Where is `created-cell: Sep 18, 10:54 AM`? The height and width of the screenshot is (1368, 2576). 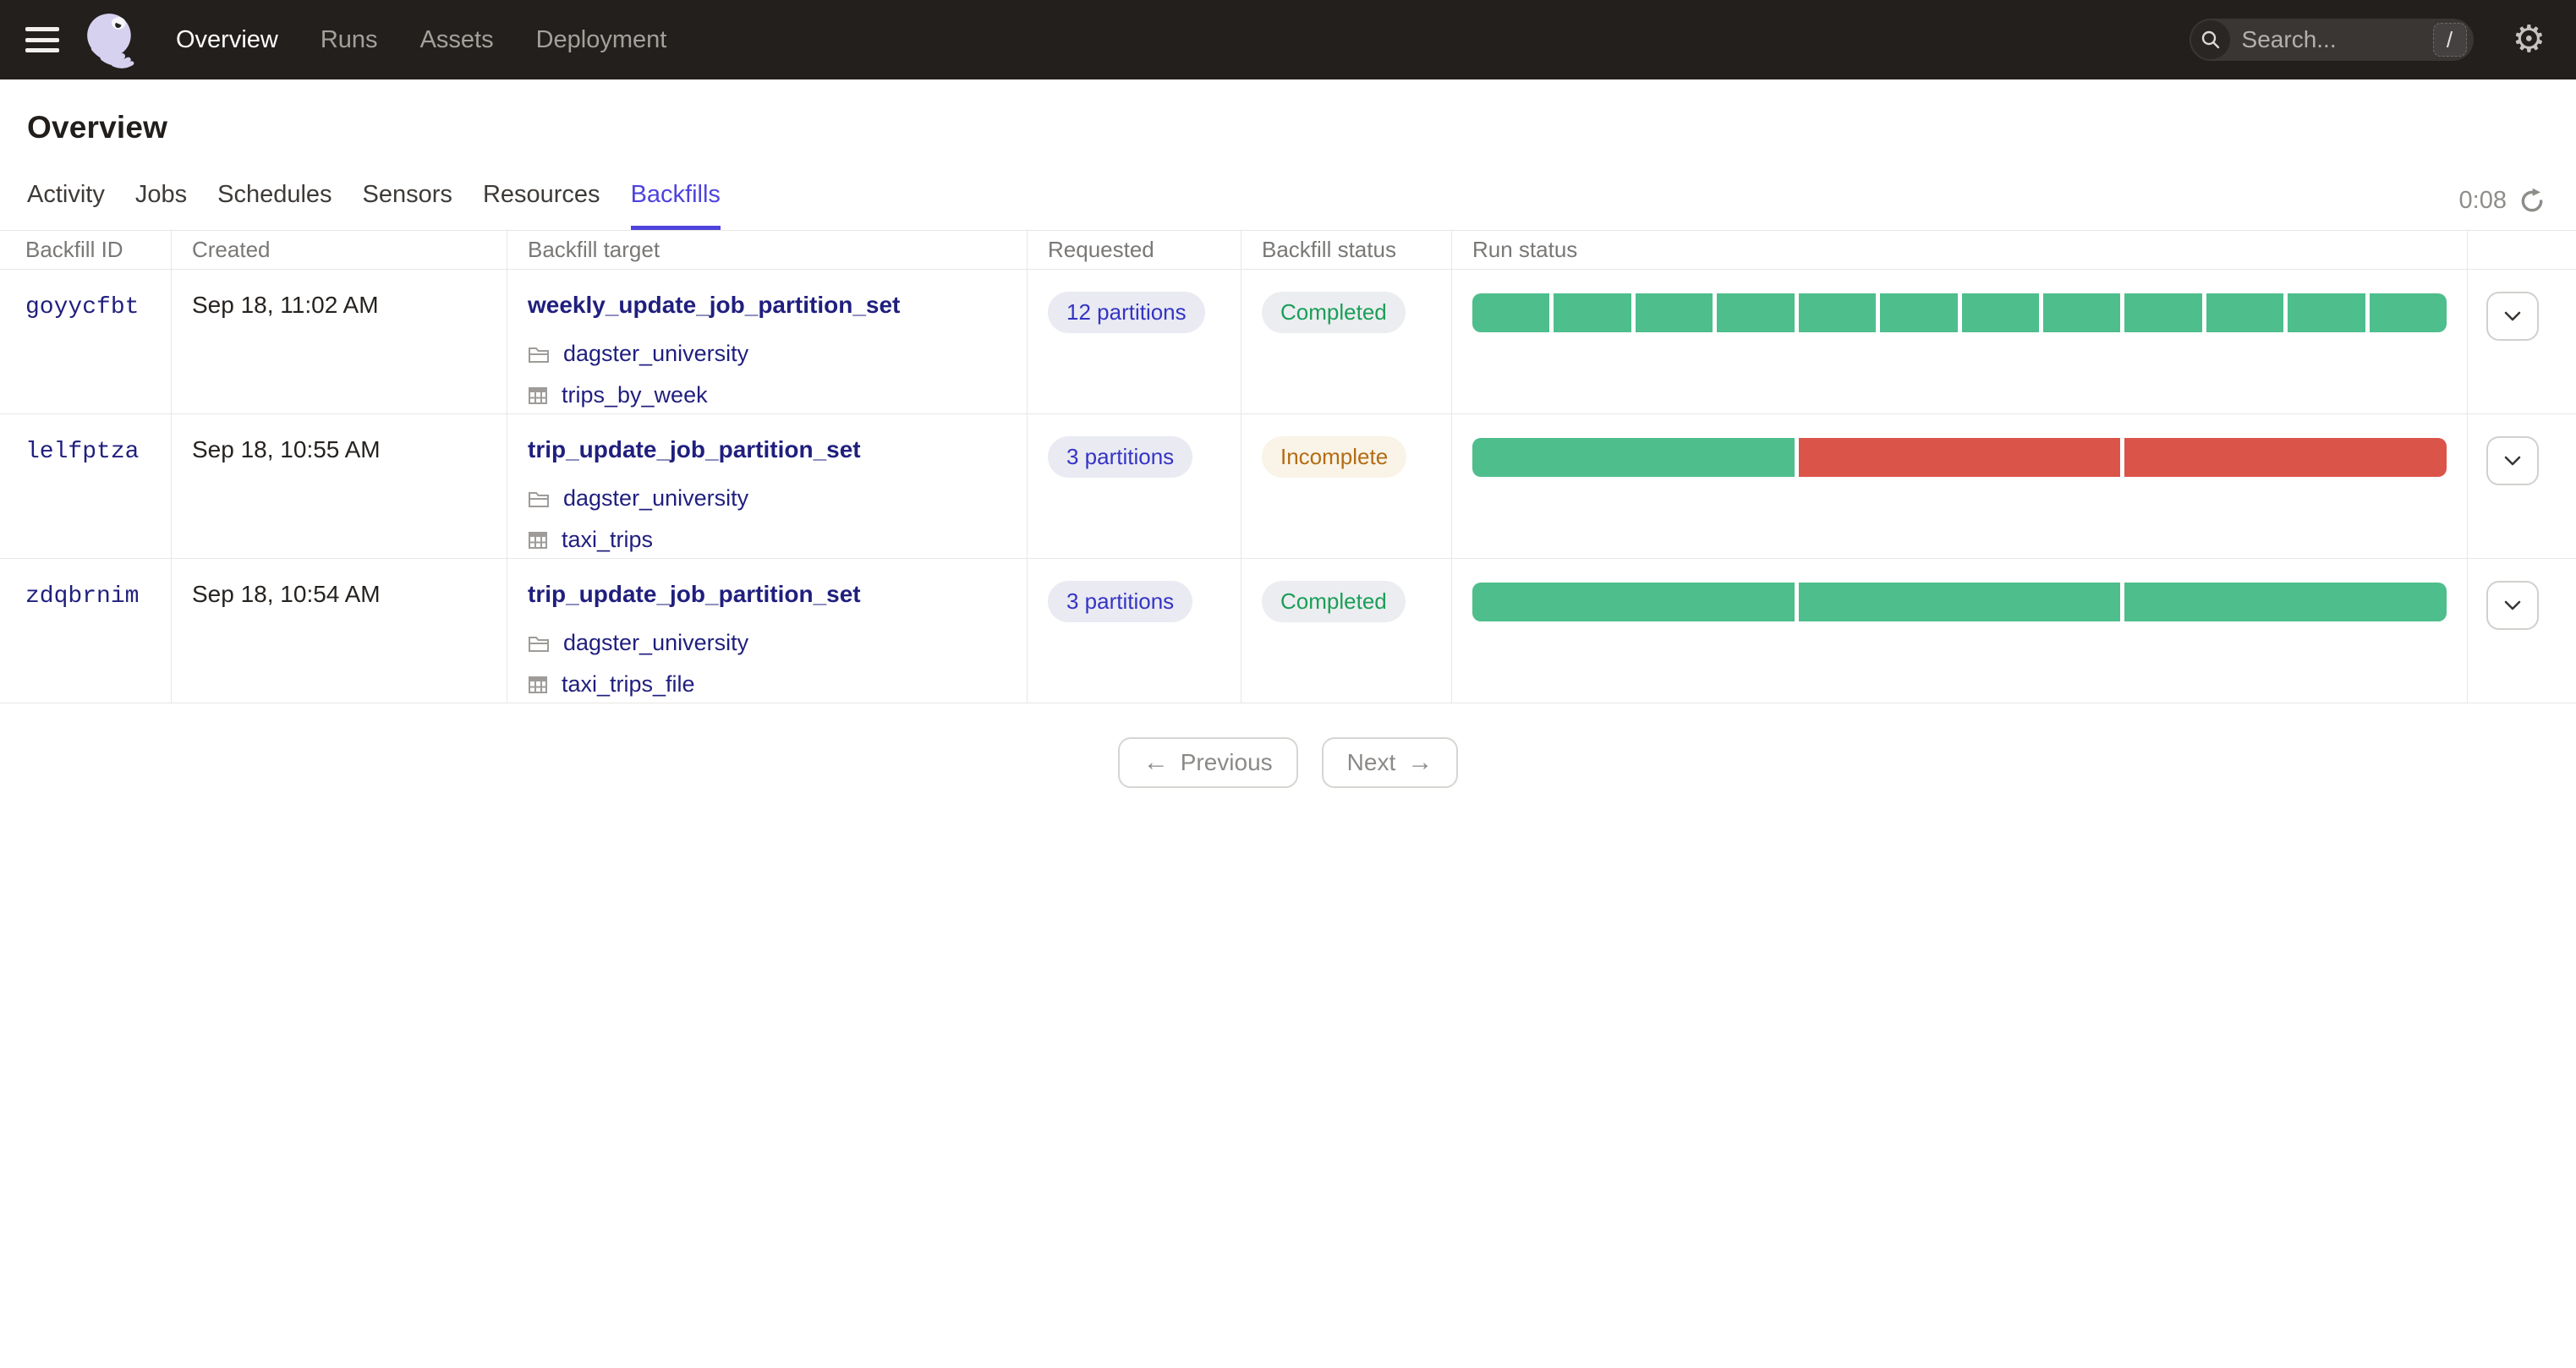
created-cell: Sep 18, 10:54 AM is located at coordinates (339, 631).